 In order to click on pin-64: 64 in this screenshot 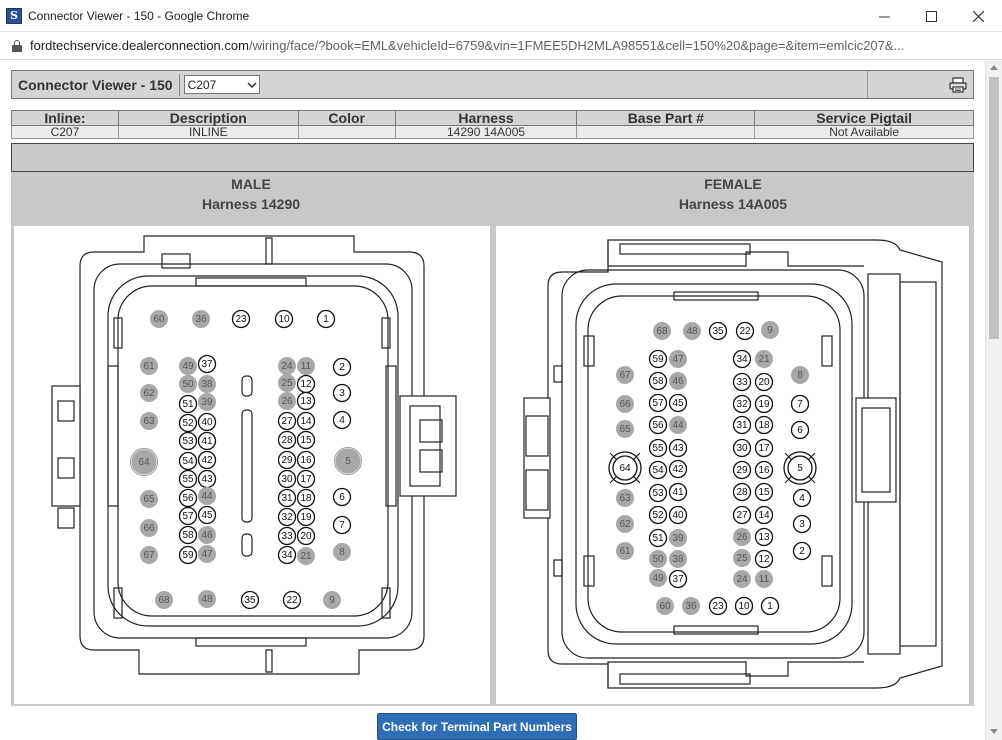, I will do `click(144, 462)`.